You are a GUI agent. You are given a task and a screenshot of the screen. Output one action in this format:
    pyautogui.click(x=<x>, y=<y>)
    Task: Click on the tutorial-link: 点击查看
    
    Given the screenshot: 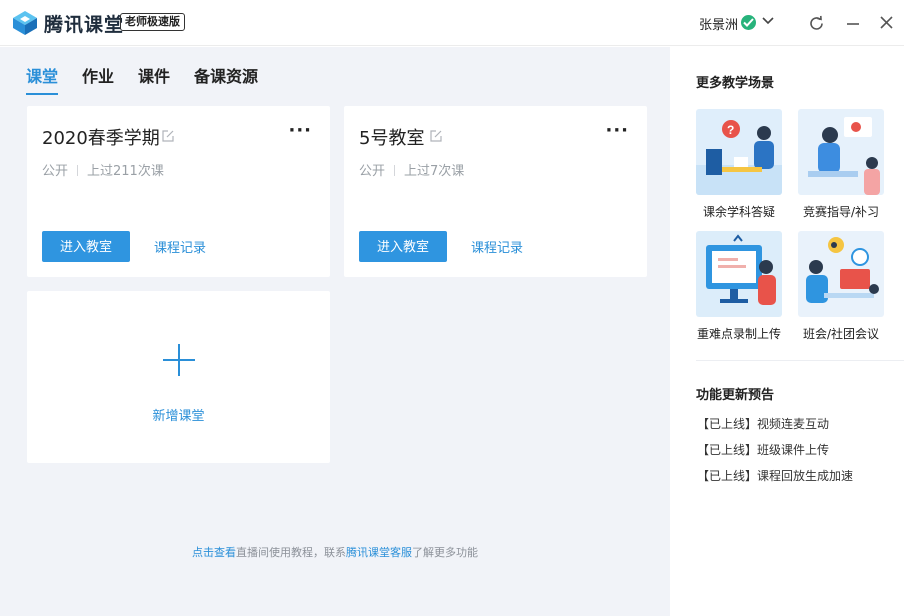 What is the action you would take?
    pyautogui.click(x=214, y=552)
    